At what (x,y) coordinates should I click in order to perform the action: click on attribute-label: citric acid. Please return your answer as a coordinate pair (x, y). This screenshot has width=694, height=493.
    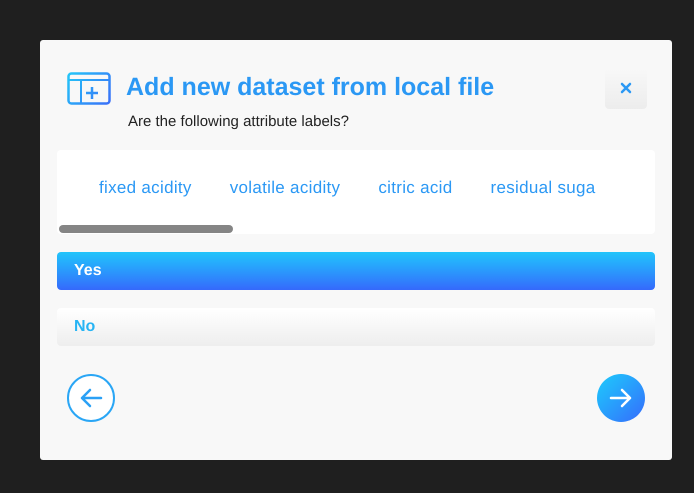
    Looking at the image, I should click on (415, 187).